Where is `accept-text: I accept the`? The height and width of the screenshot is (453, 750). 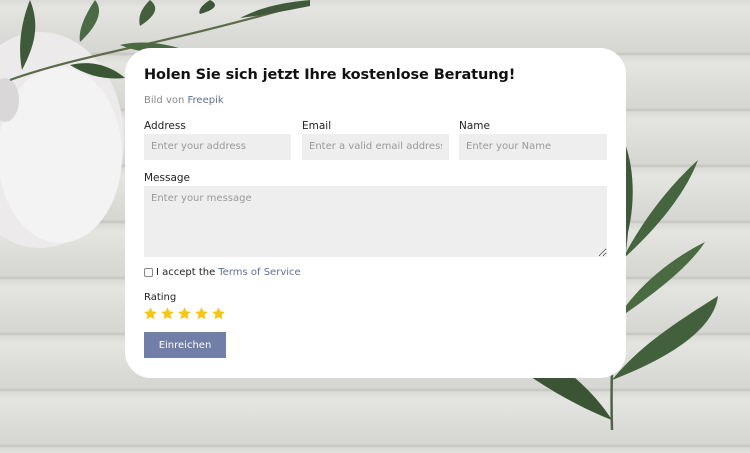 accept-text: I accept the is located at coordinates (186, 272).